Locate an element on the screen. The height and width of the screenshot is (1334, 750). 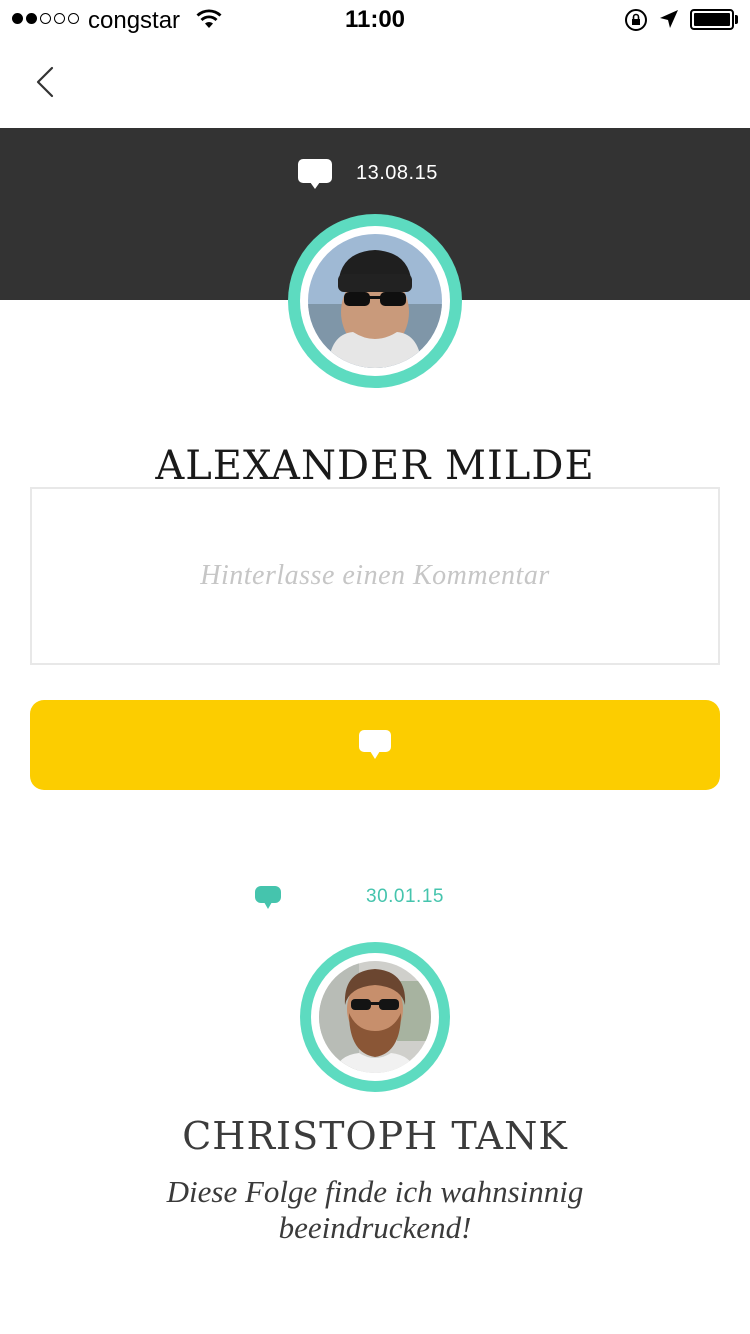
comment-date: 30.01.15 is located at coordinates (405, 896).